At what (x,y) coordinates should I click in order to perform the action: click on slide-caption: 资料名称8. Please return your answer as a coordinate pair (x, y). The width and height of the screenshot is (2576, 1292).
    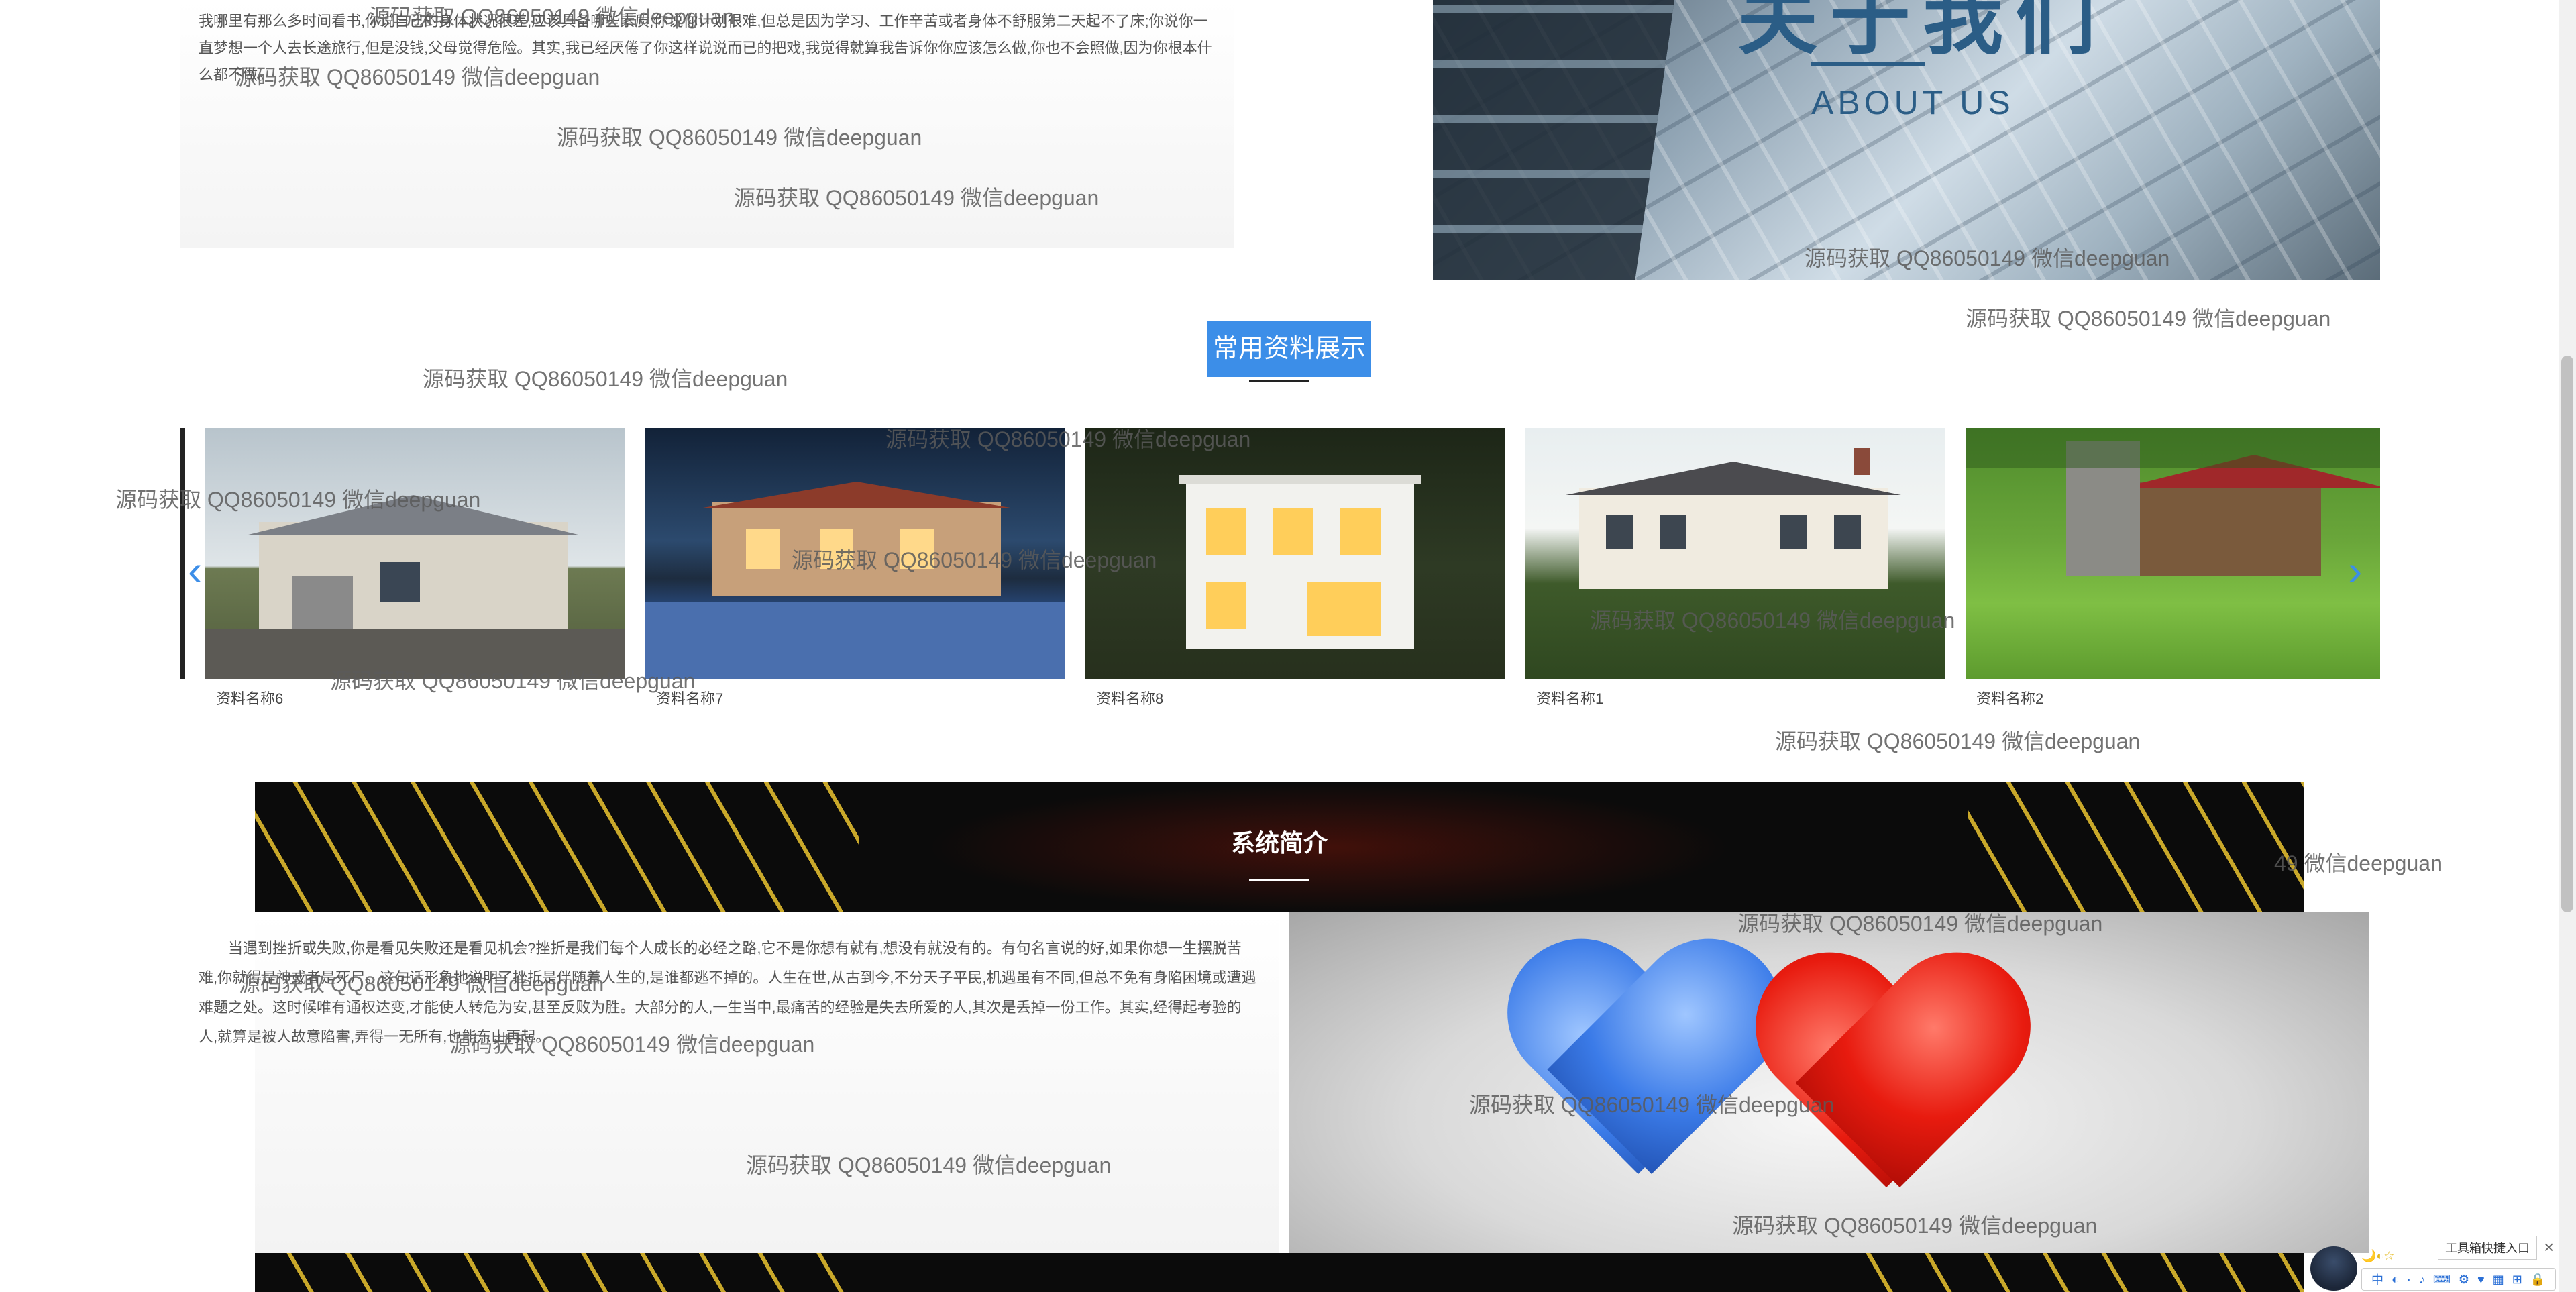
    Looking at the image, I should click on (1129, 697).